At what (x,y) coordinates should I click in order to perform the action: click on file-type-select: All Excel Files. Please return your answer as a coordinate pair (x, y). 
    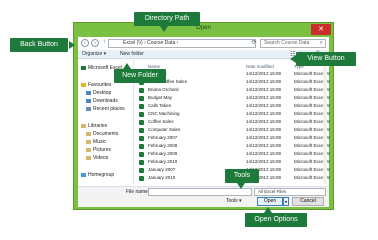
    Looking at the image, I should click on (290, 192).